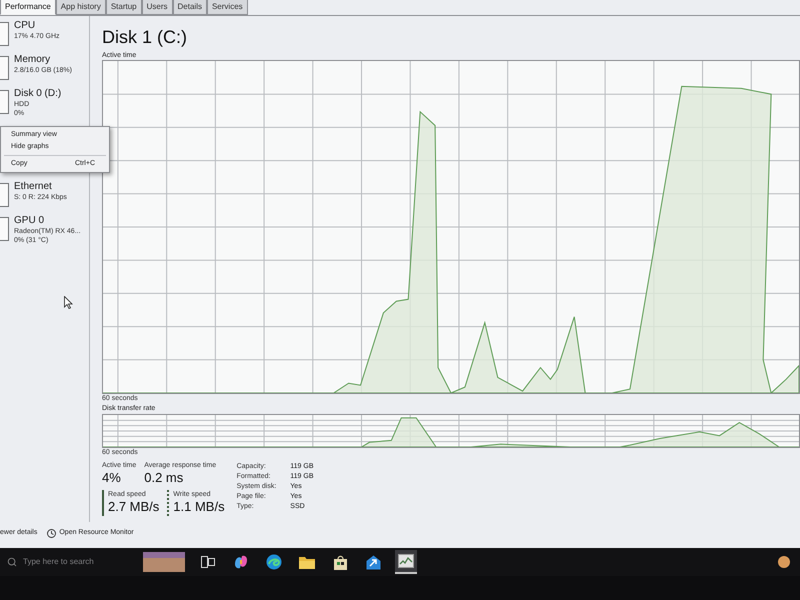  What do you see at coordinates (112, 478) in the screenshot?
I see `stat-value: 4%` at bounding box center [112, 478].